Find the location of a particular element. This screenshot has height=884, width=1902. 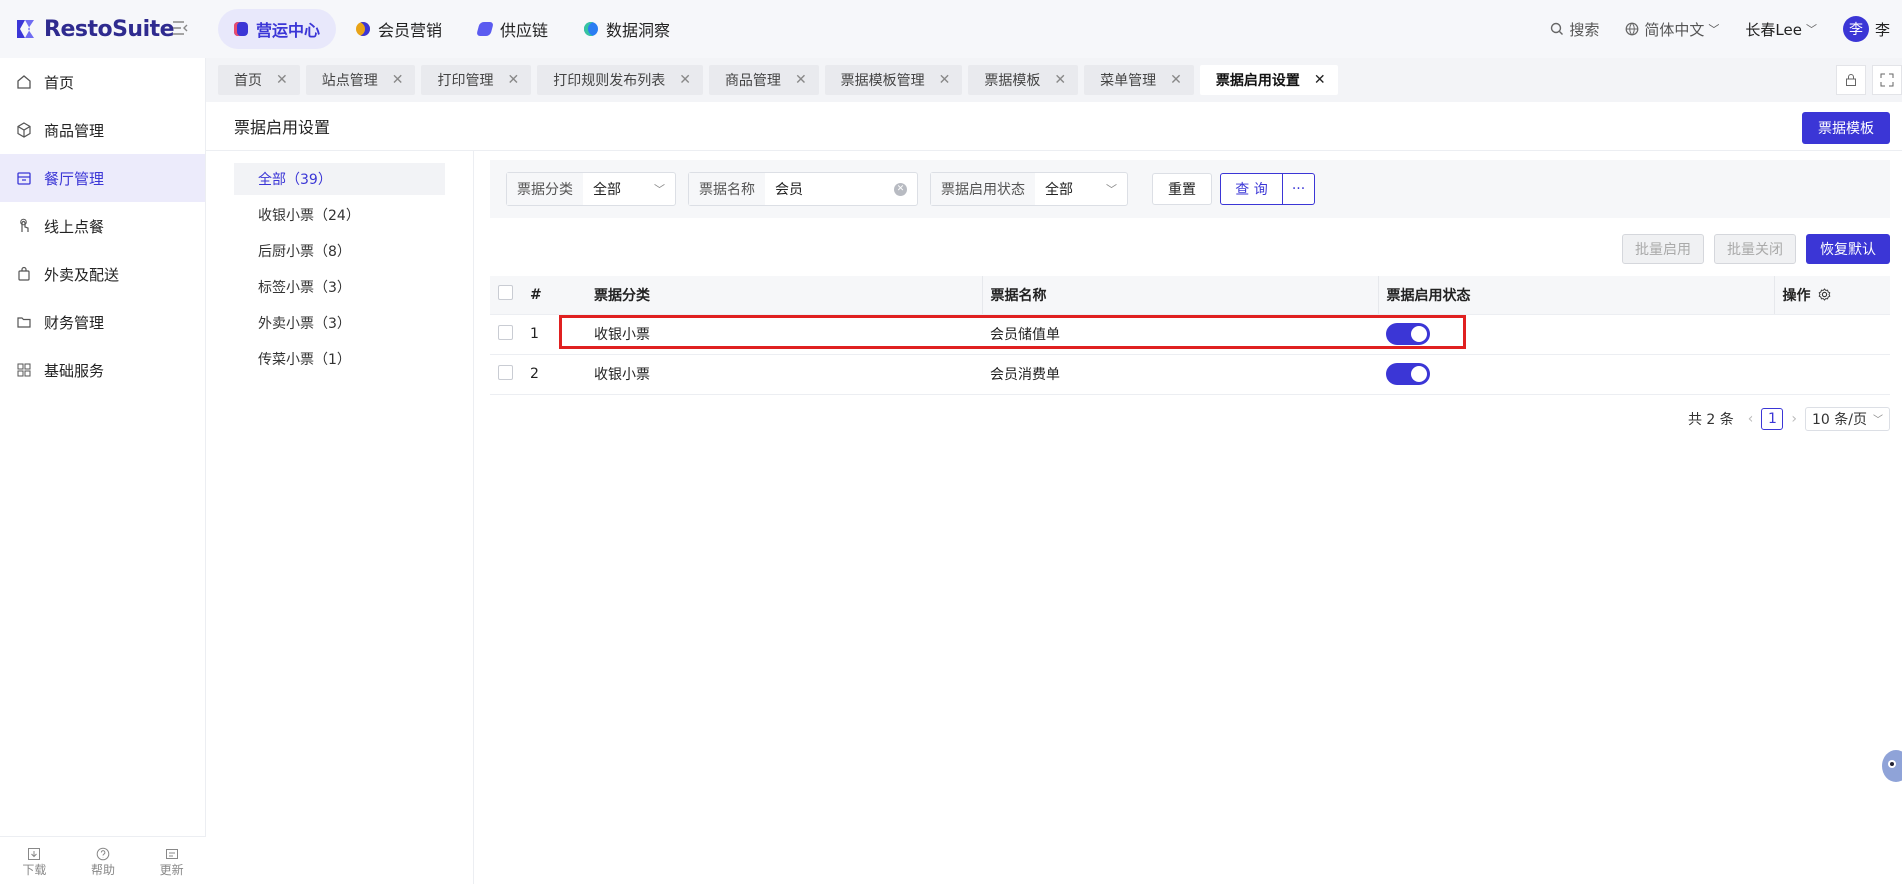

tab-product-management: 商品管理 ✕ is located at coordinates (763, 80).